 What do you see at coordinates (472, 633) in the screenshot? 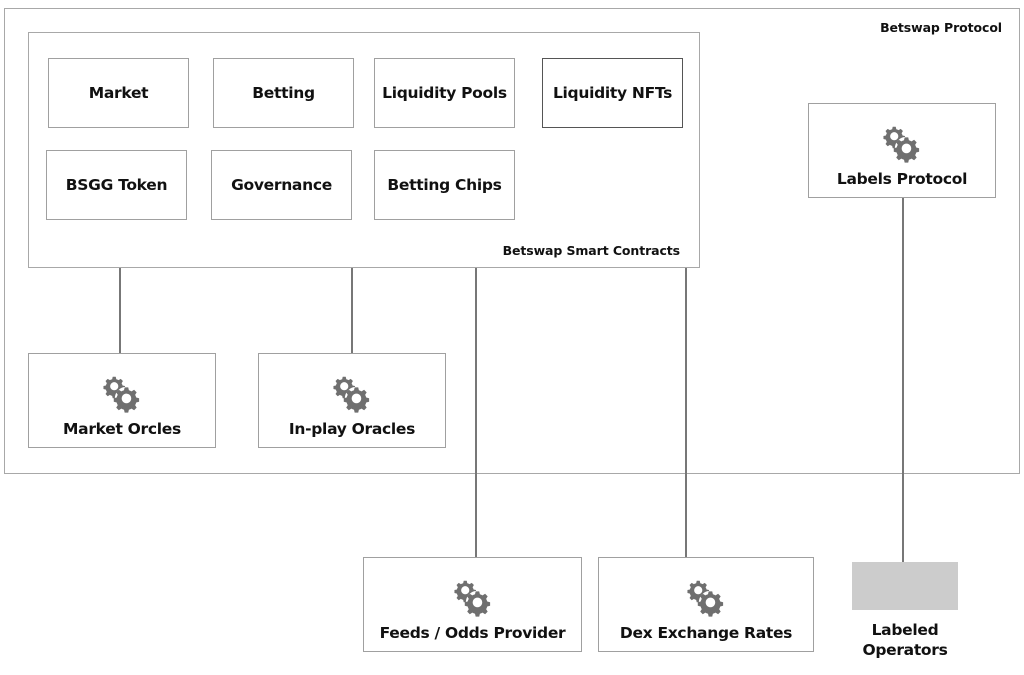
I see `feeds-odds-provider-label: Feeds / Odds Provider` at bounding box center [472, 633].